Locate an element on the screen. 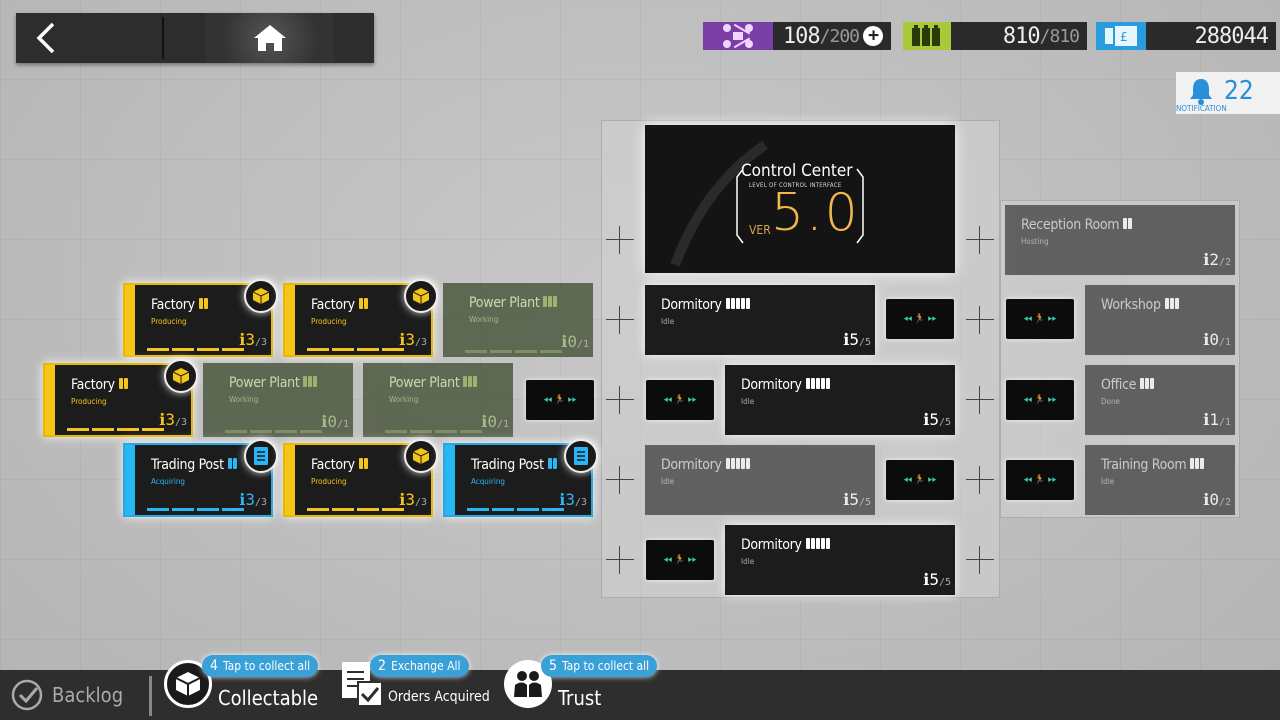  battery-resource: 810/810 is located at coordinates (995, 36).